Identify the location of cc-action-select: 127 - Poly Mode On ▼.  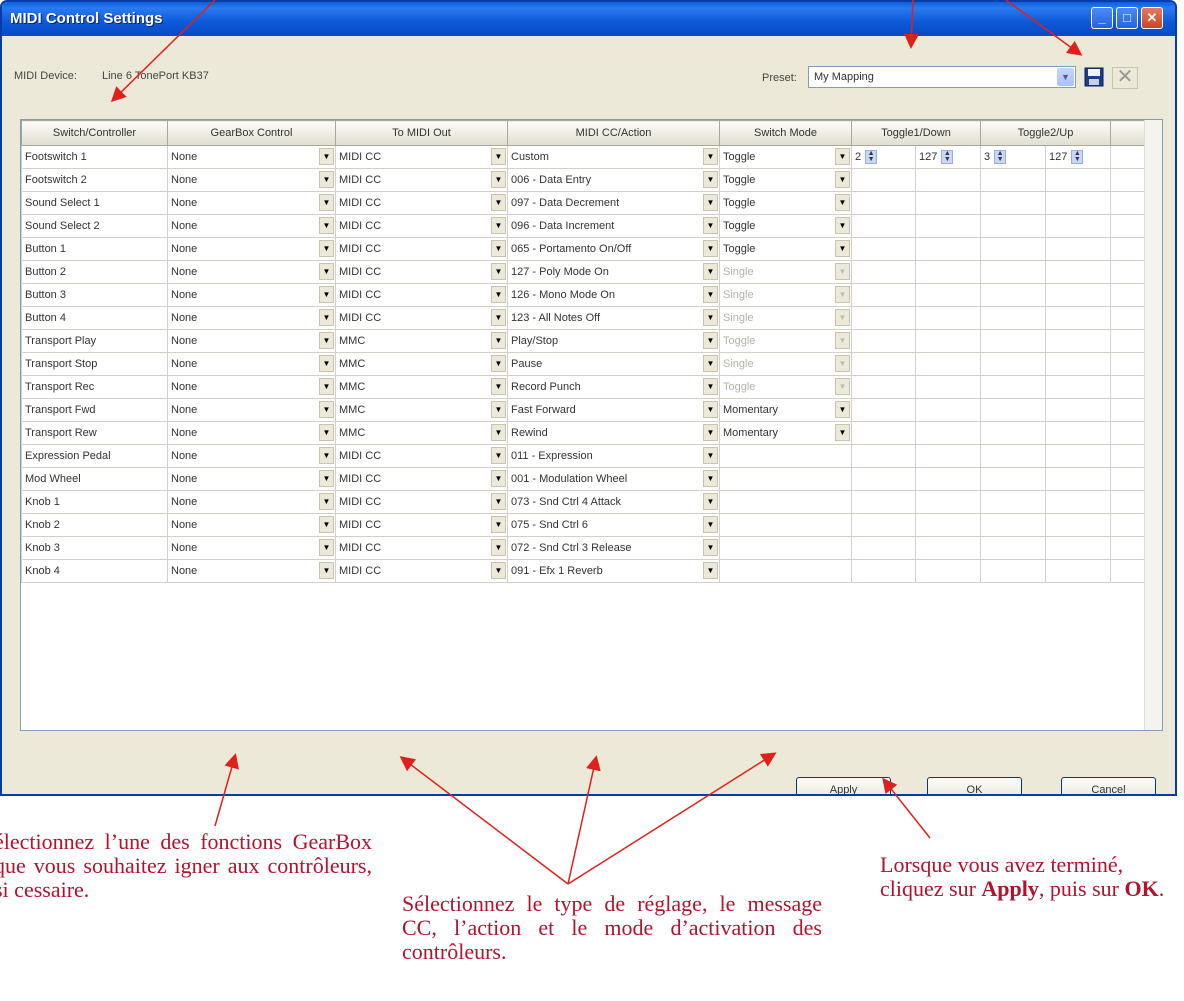
(613, 272).